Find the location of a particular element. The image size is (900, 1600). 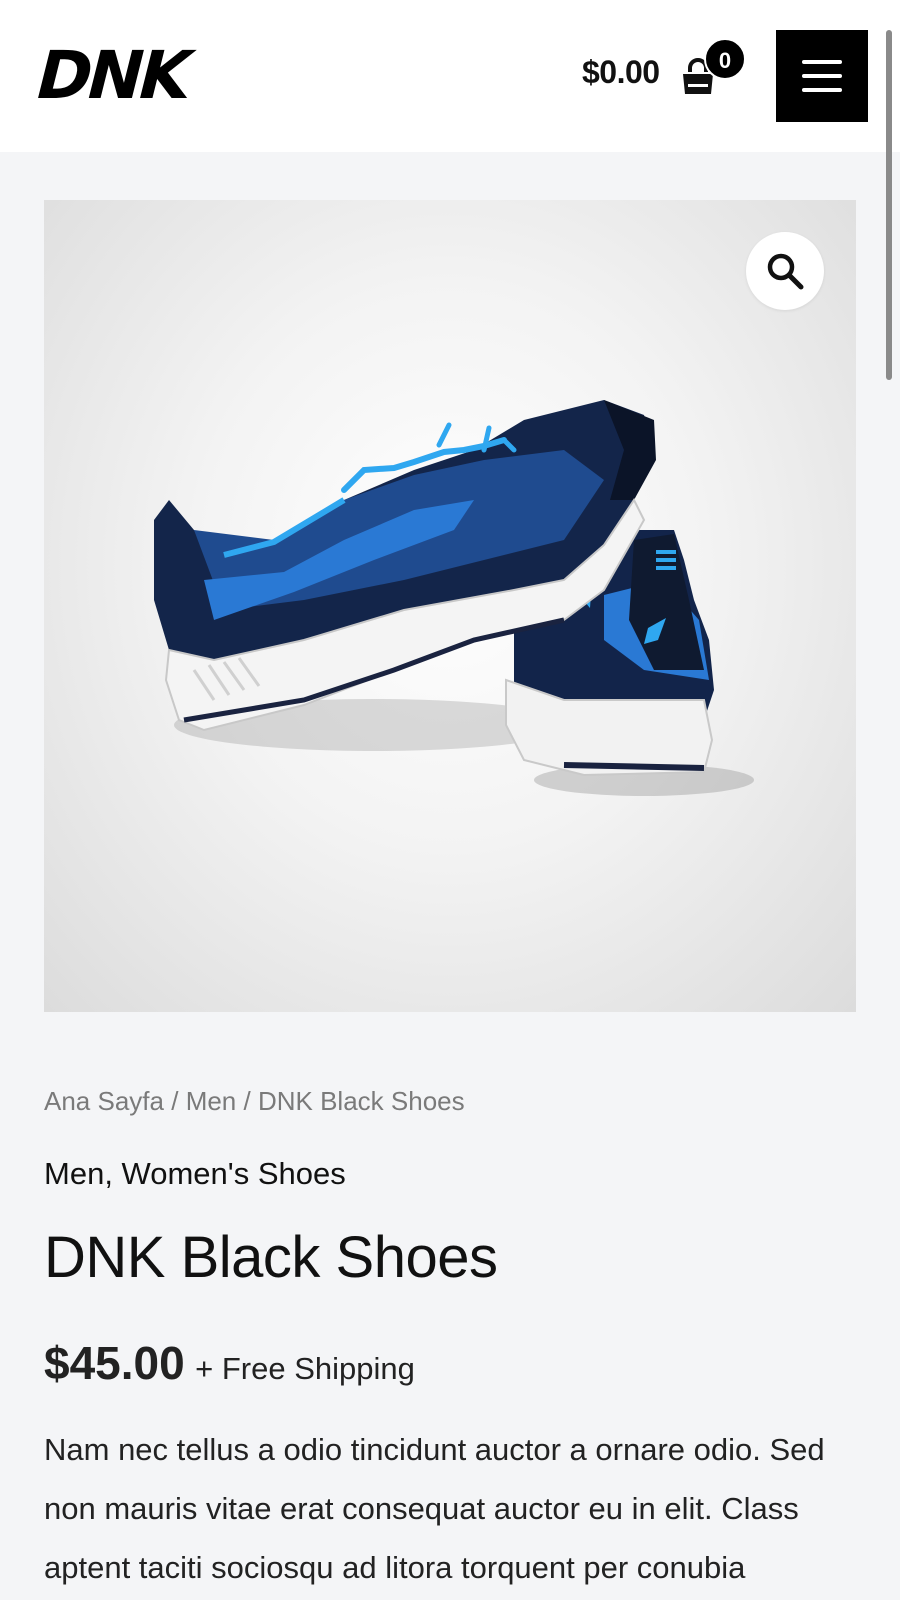

product-price: $45.00 is located at coordinates (114, 1363).